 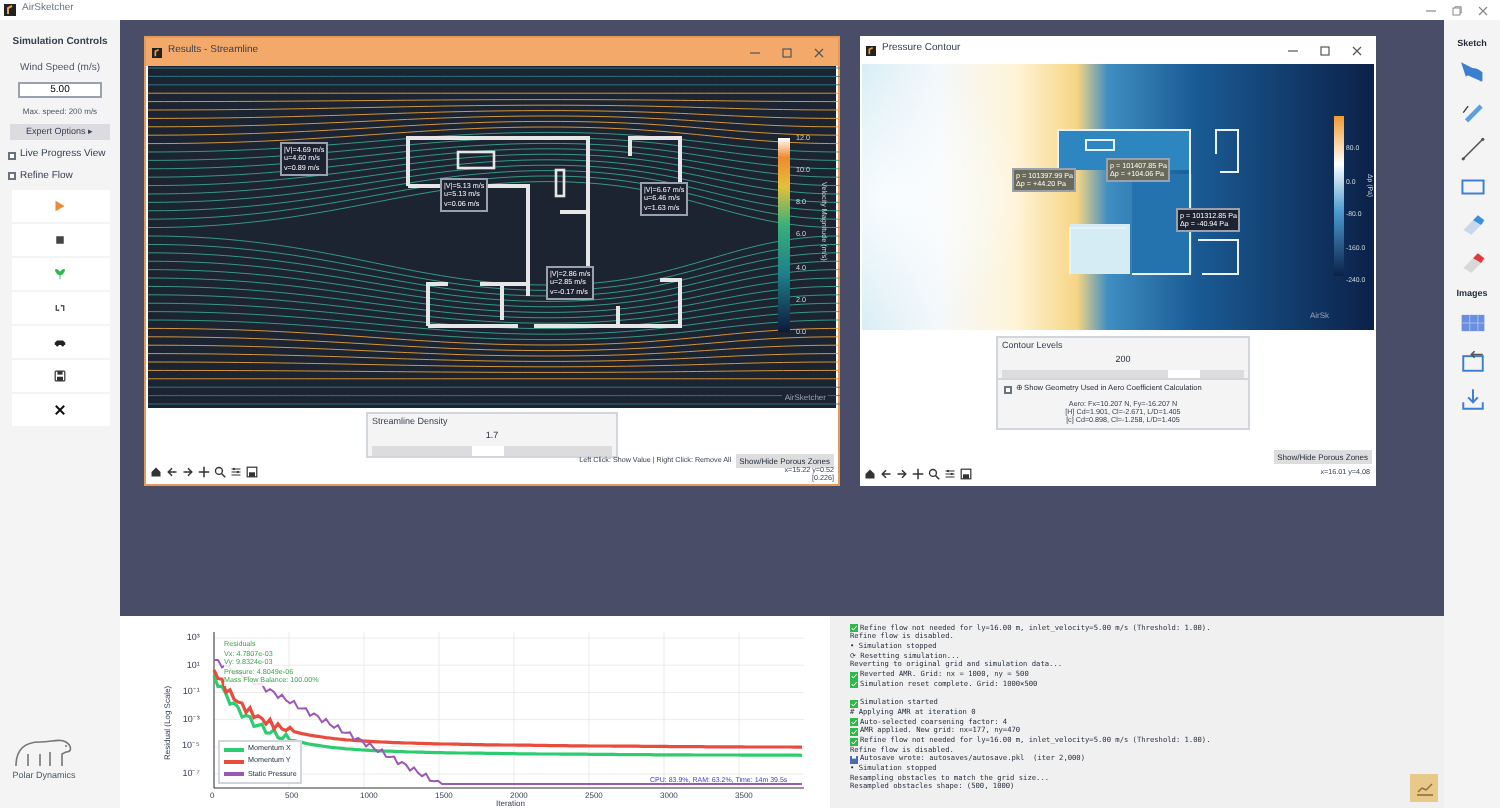 I want to click on stop-button, so click(x=60, y=240).